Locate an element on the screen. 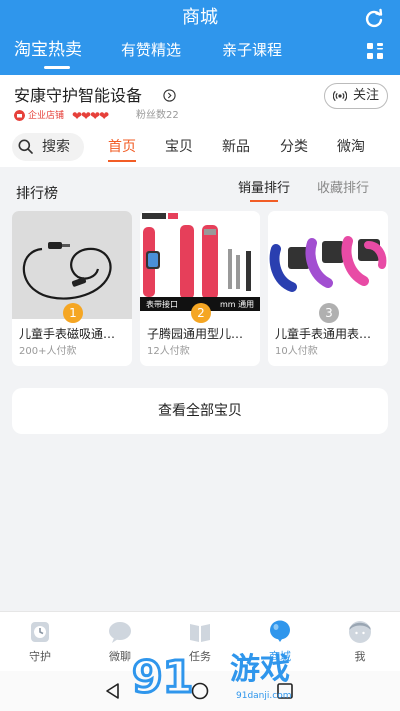 The width and height of the screenshot is (400, 711). search-button: 搜索 is located at coordinates (48, 147).